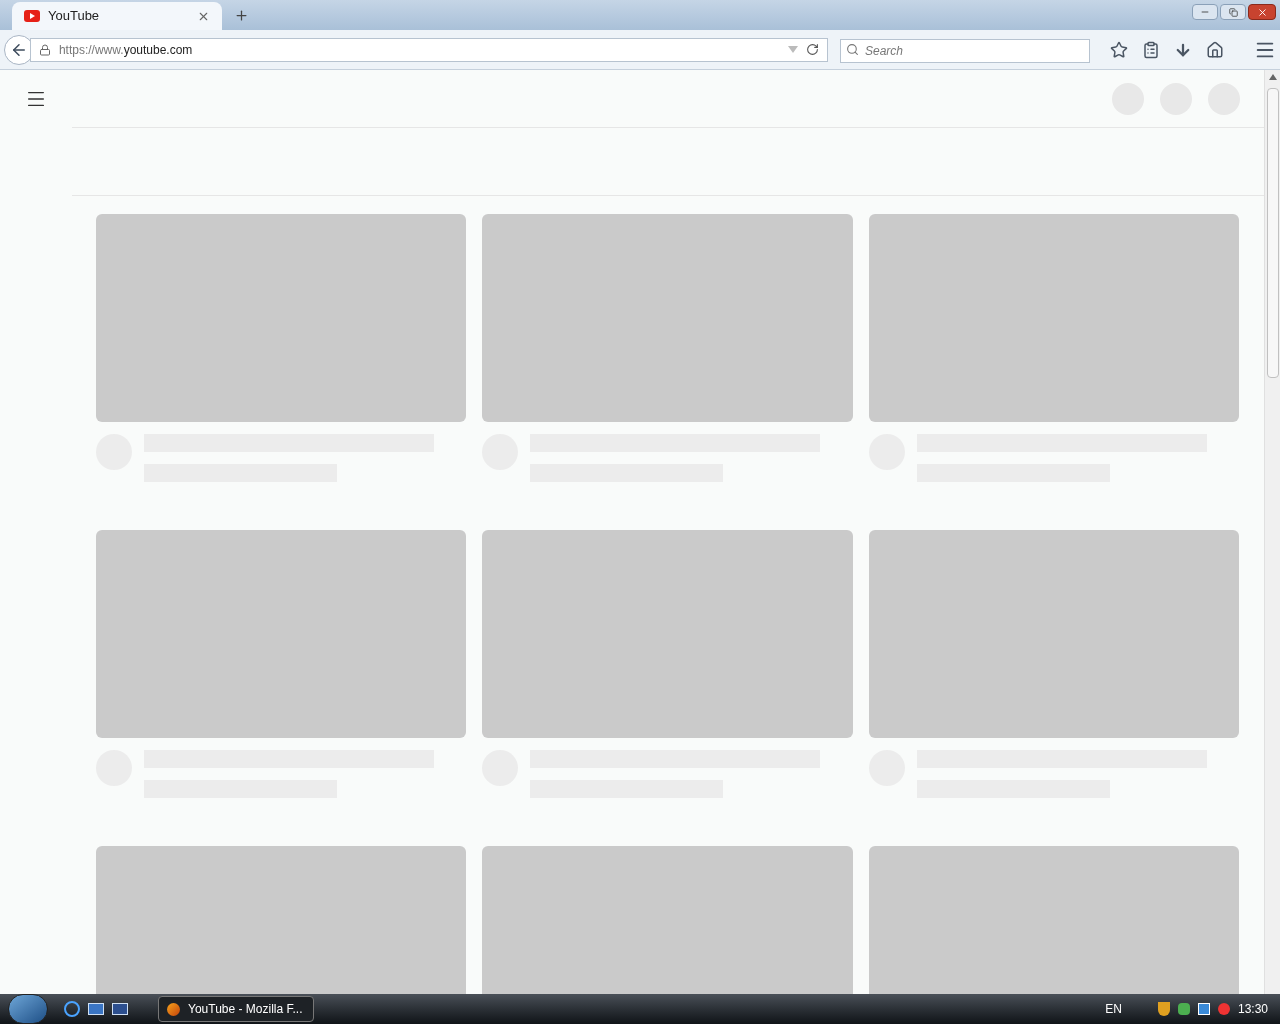 The width and height of the screenshot is (1280, 1024). I want to click on search-field: Search, so click(965, 50).